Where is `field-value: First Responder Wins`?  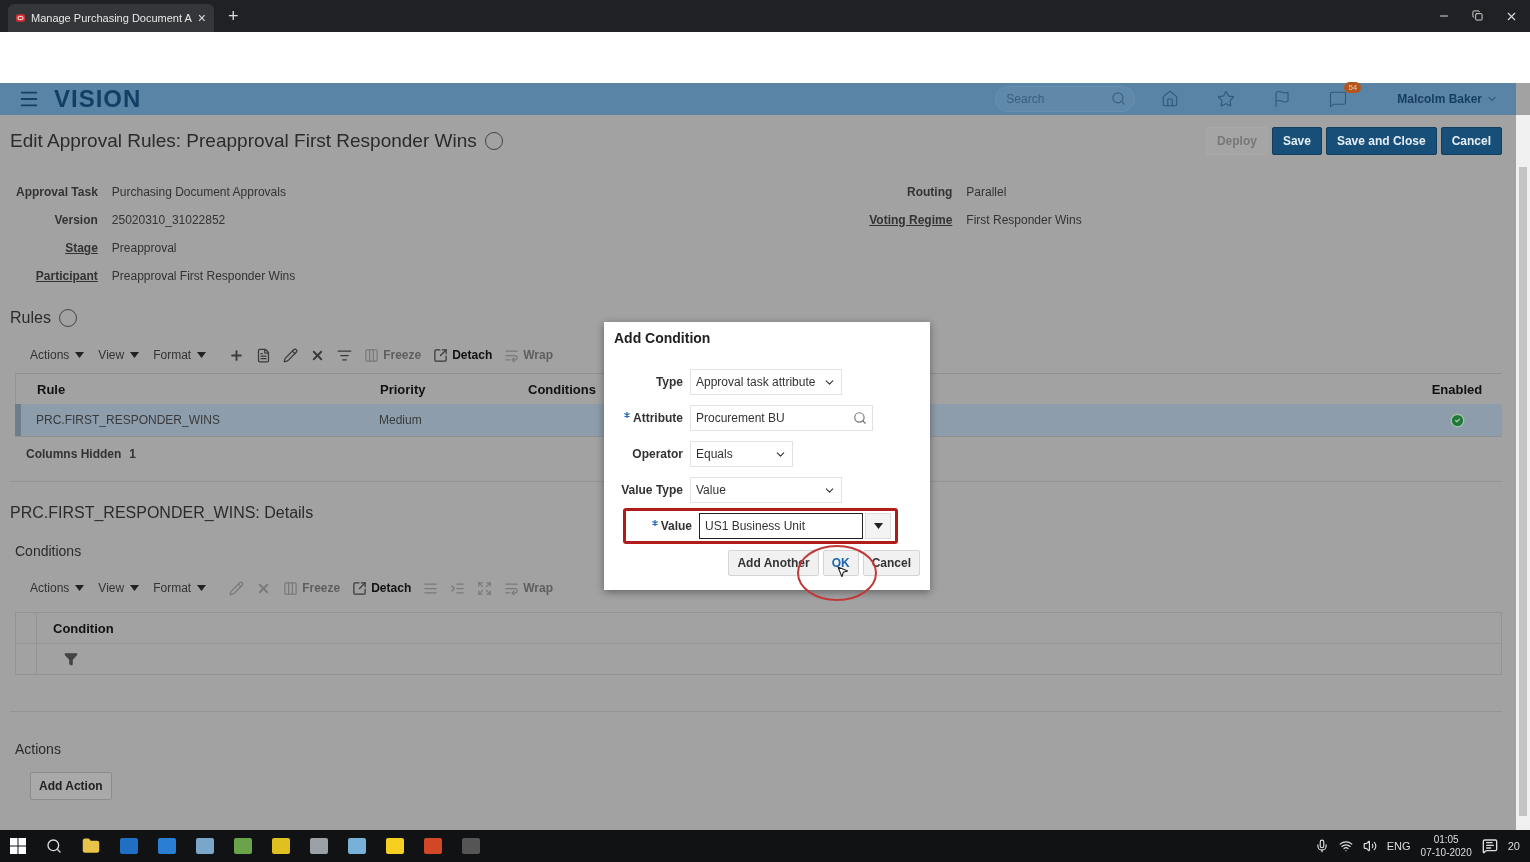 field-value: First Responder Wins is located at coordinates (1024, 220).